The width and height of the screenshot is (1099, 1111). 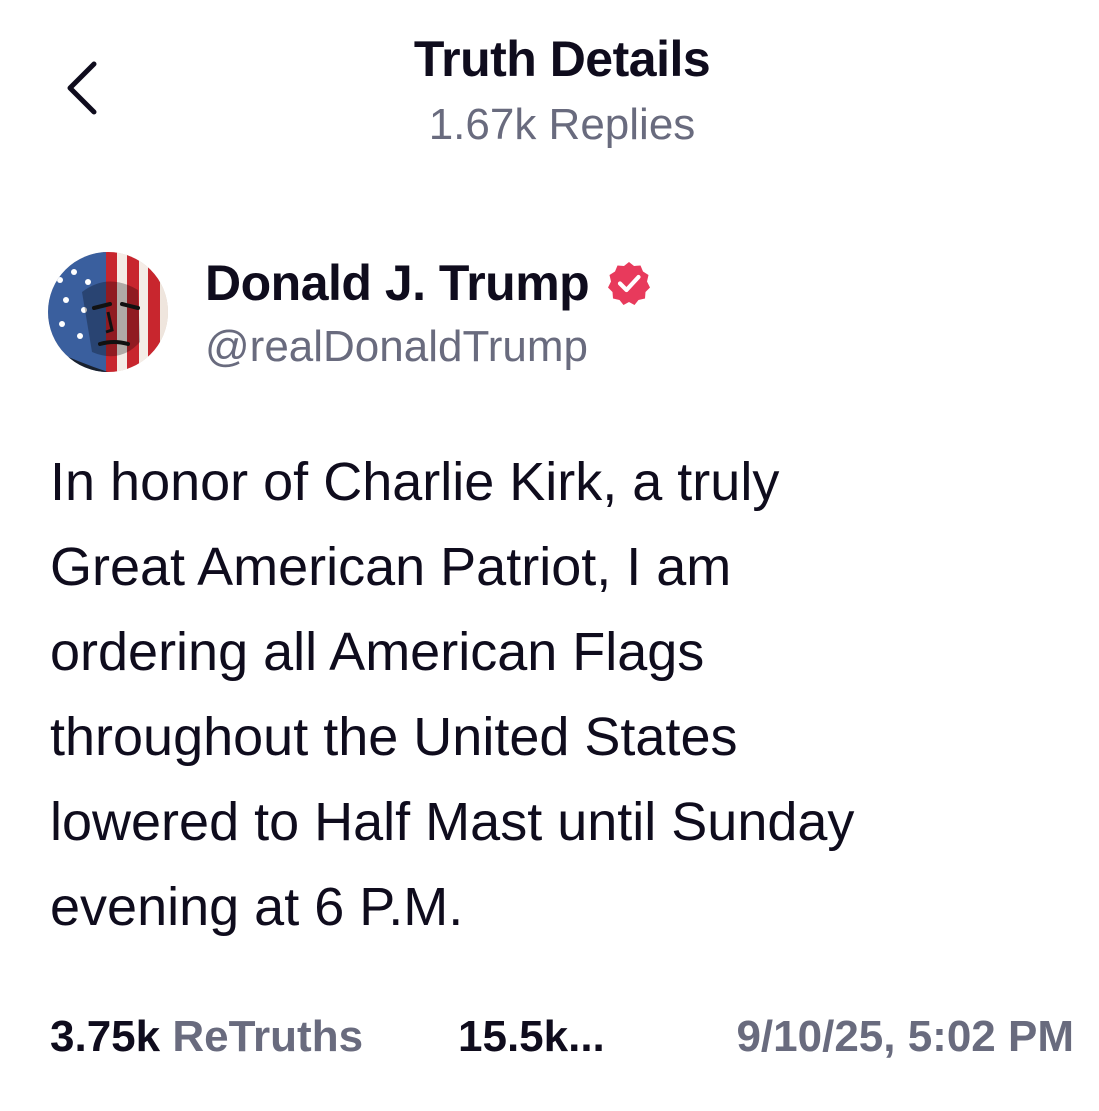 I want to click on retruths-stat: 3.75k ReTruths, so click(x=206, y=1037).